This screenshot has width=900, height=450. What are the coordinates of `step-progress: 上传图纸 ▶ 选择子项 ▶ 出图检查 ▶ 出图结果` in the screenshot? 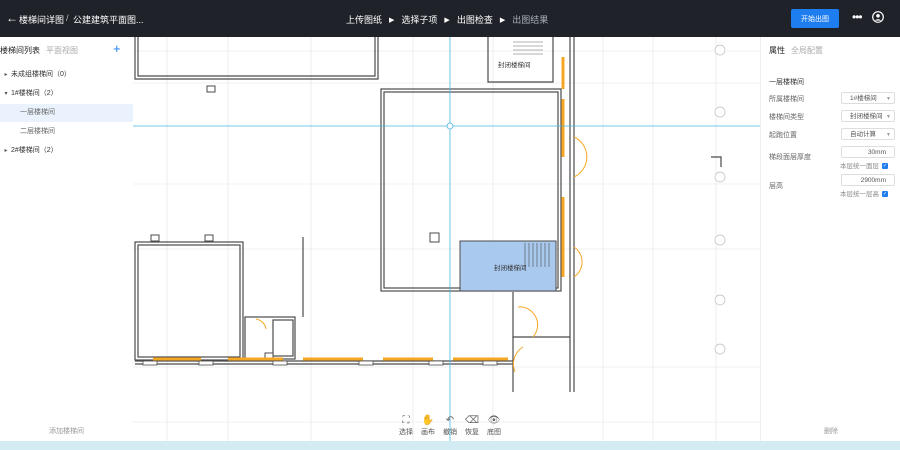 It's located at (447, 19).